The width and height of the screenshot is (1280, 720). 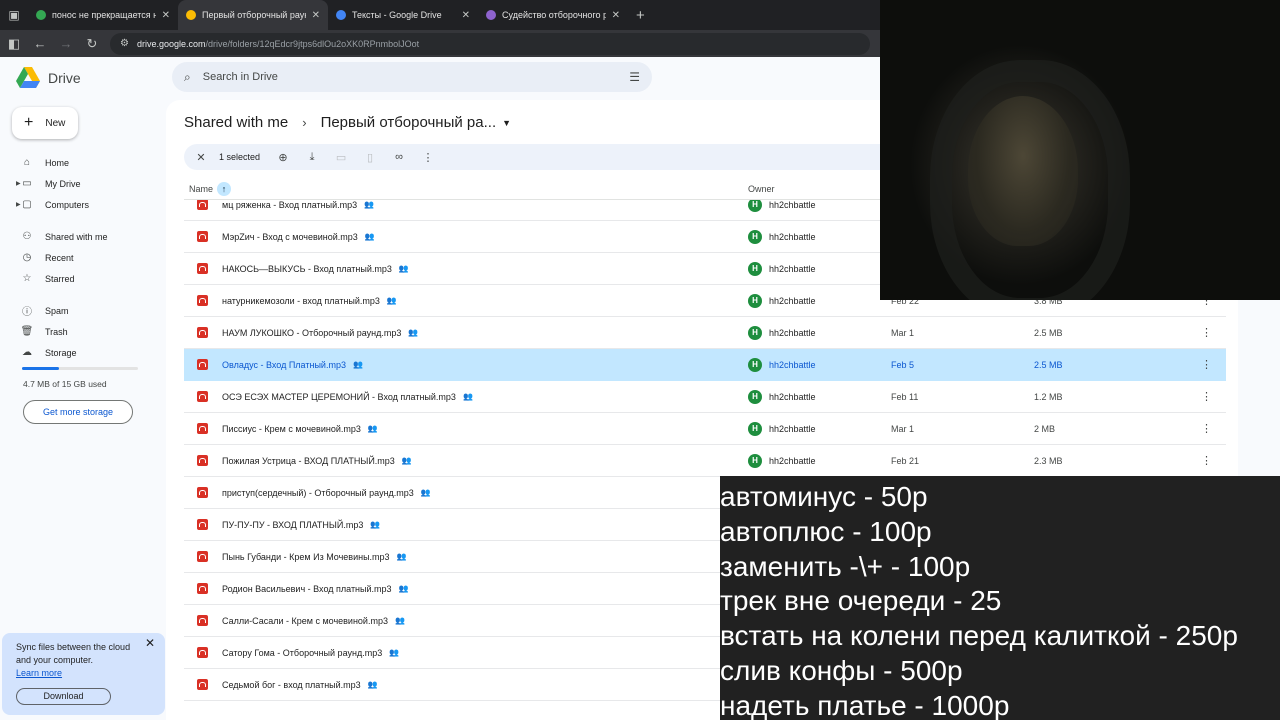 I want to click on tab-title: понос не прекращается неде, so click(x=104, y=15).